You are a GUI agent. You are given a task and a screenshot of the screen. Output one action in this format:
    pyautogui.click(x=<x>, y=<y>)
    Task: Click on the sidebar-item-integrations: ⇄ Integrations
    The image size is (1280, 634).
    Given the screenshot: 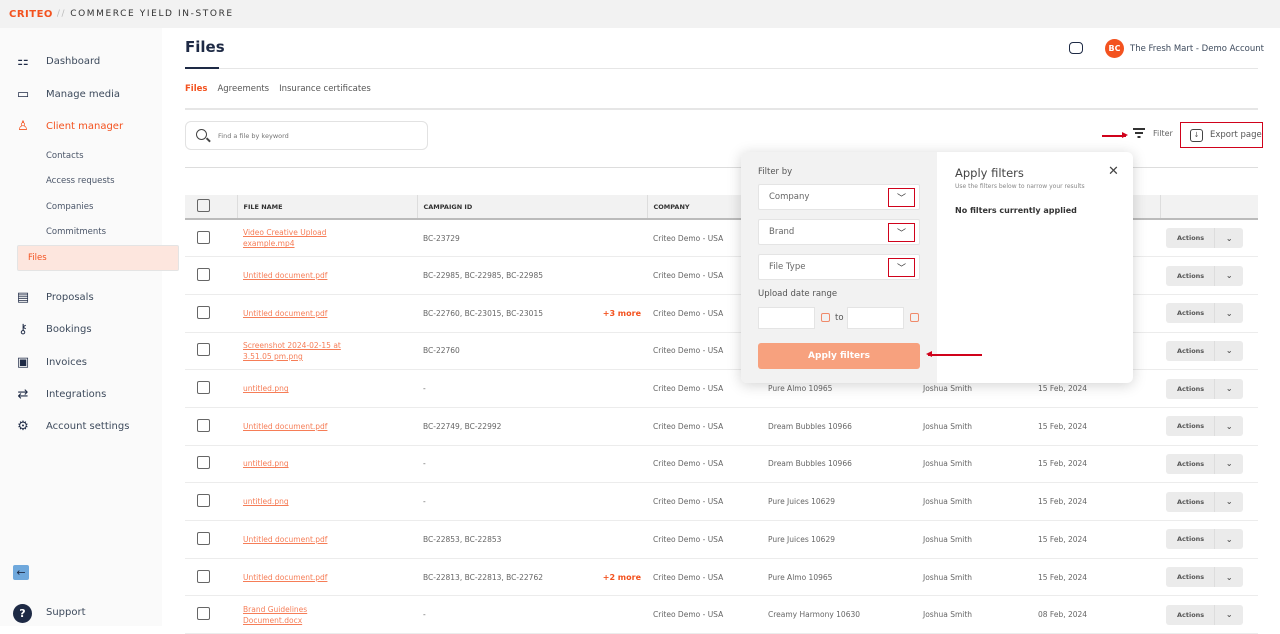 What is the action you would take?
    pyautogui.click(x=81, y=394)
    